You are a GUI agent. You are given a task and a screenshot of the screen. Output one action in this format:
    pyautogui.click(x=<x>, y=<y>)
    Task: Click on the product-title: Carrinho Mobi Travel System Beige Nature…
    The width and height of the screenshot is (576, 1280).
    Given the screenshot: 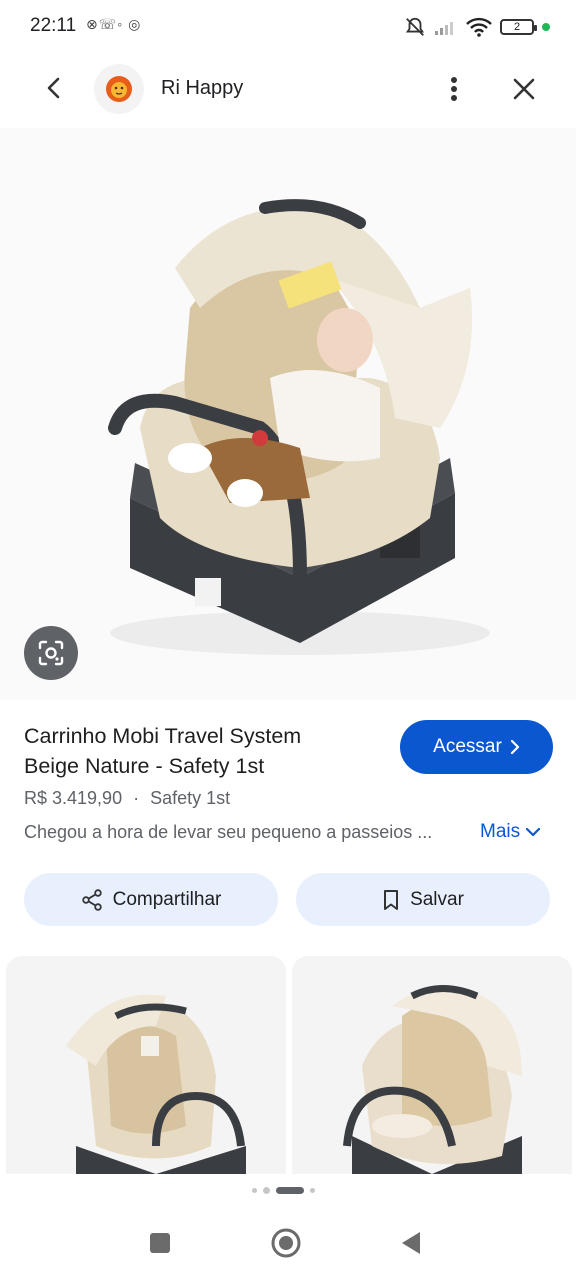 What is the action you would take?
    pyautogui.click(x=199, y=751)
    